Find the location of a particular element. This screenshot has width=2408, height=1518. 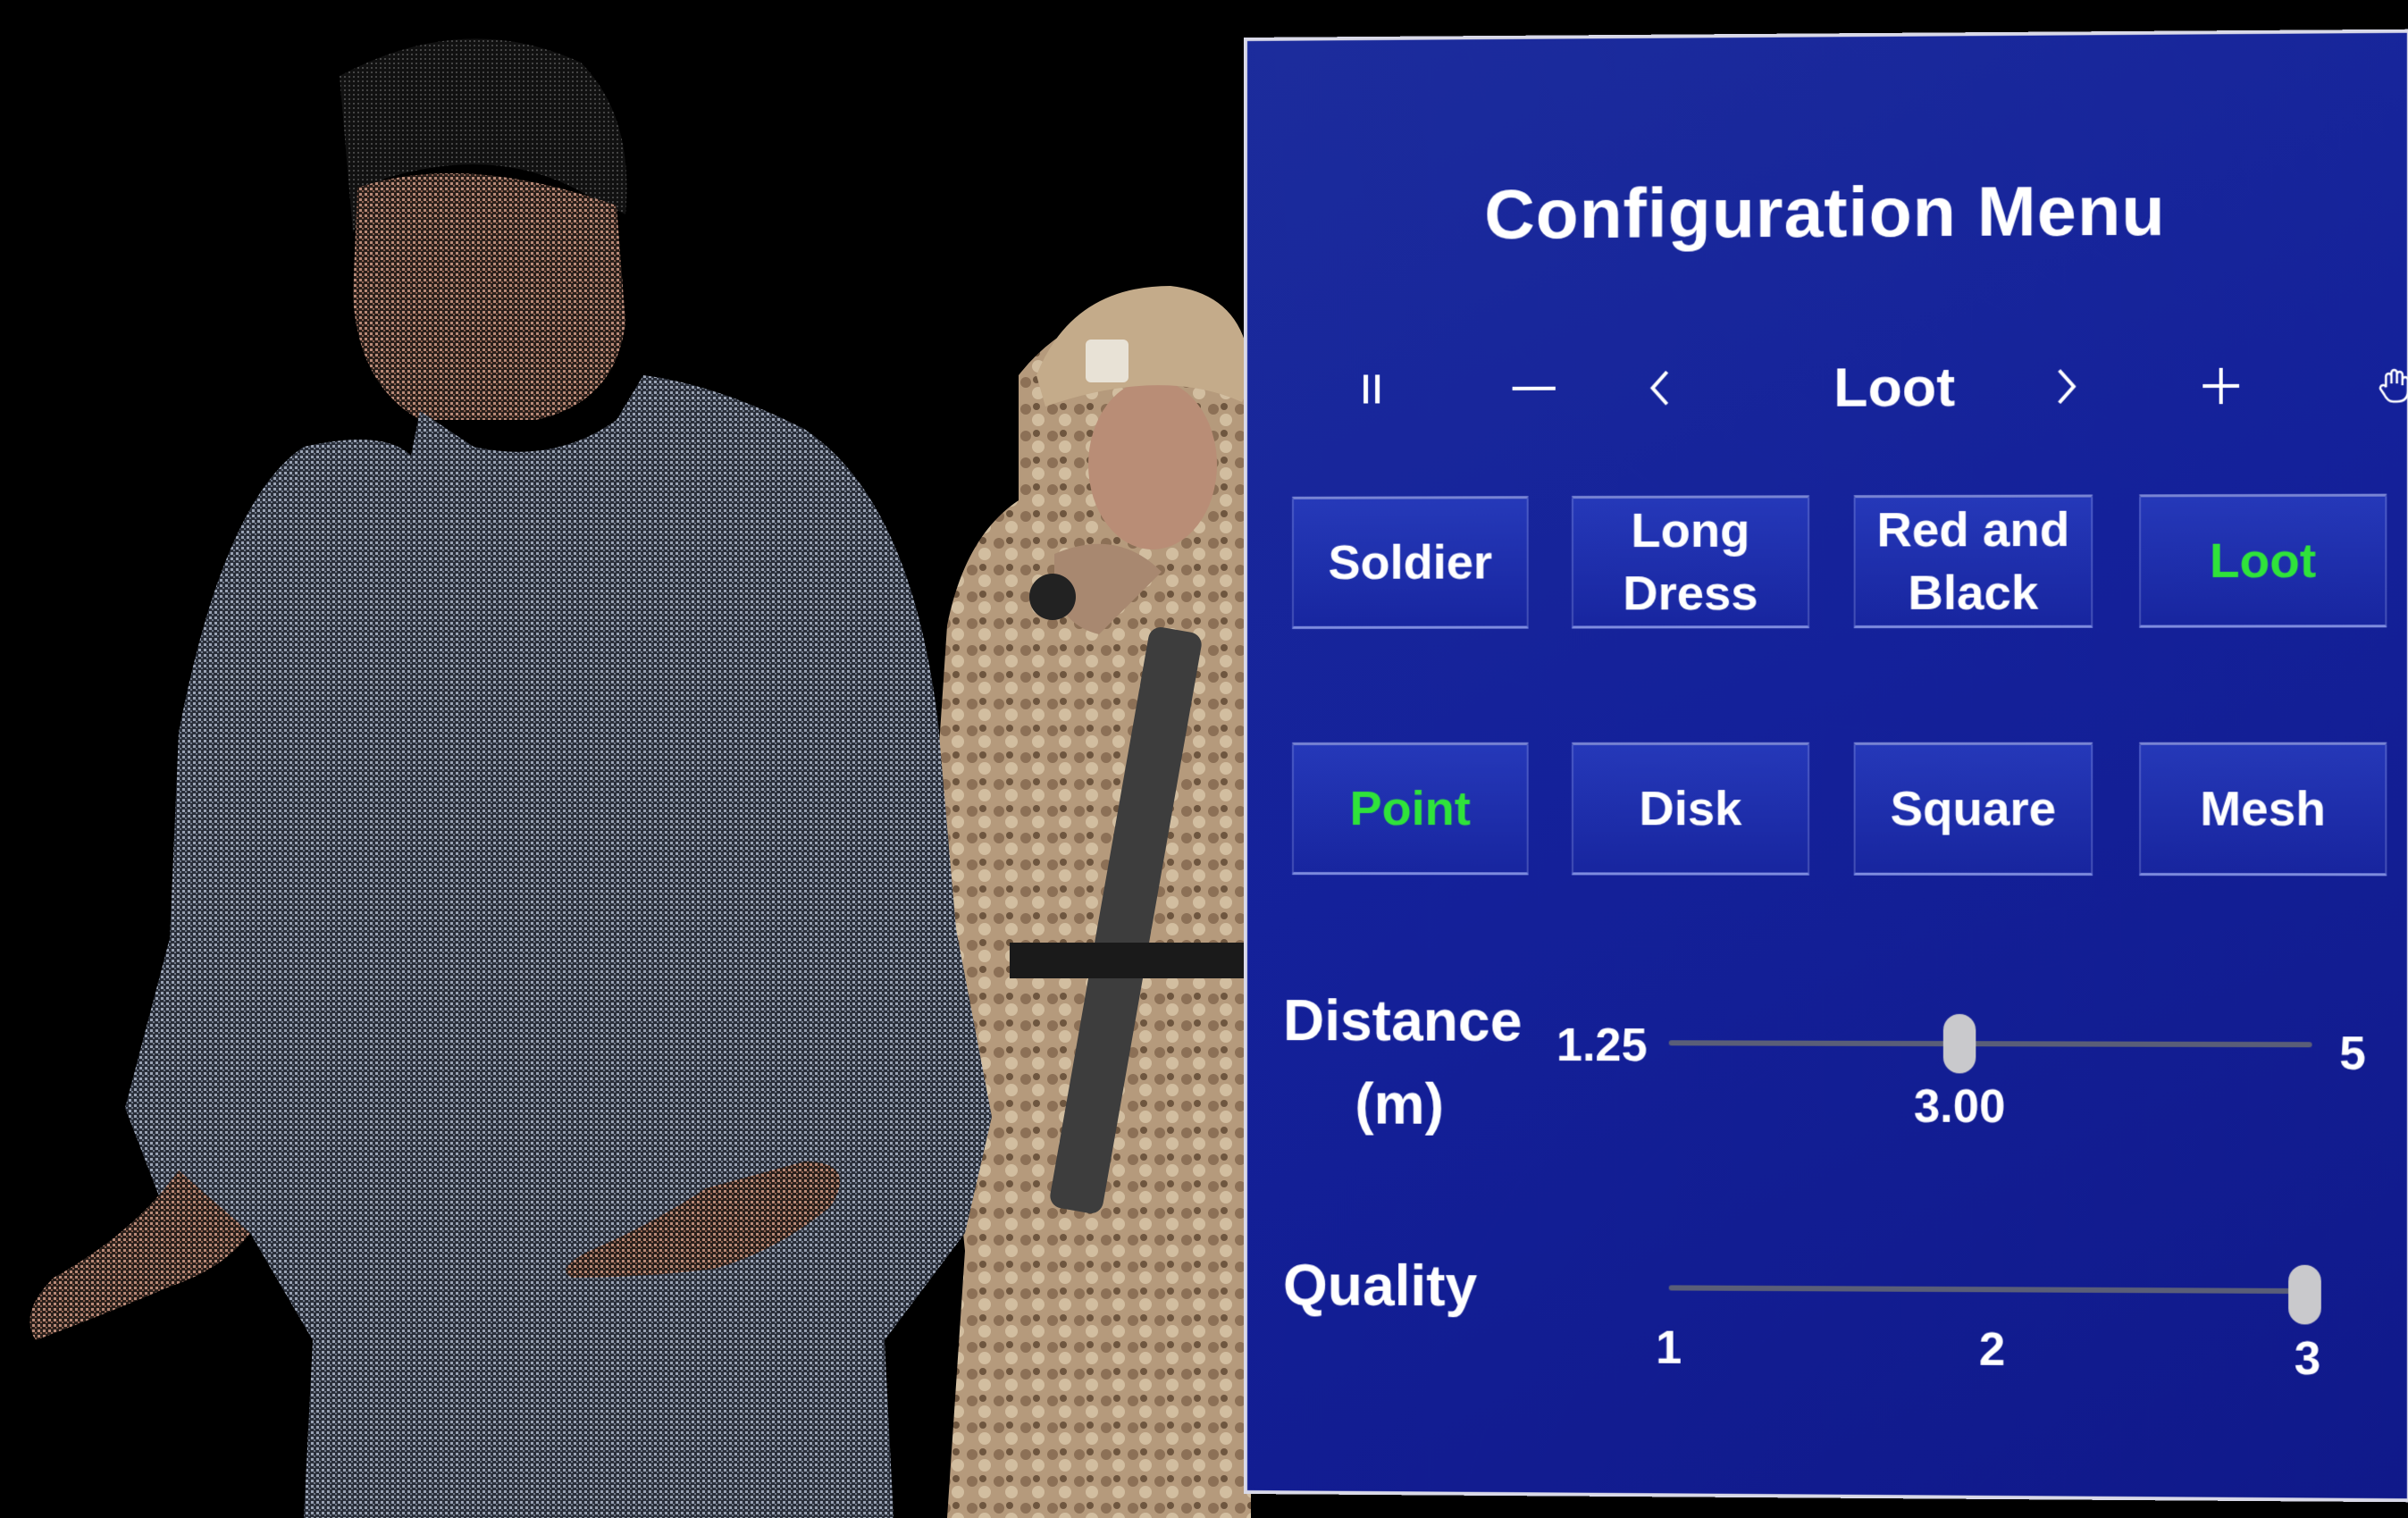

button-label: Mesh is located at coordinates (2263, 809).